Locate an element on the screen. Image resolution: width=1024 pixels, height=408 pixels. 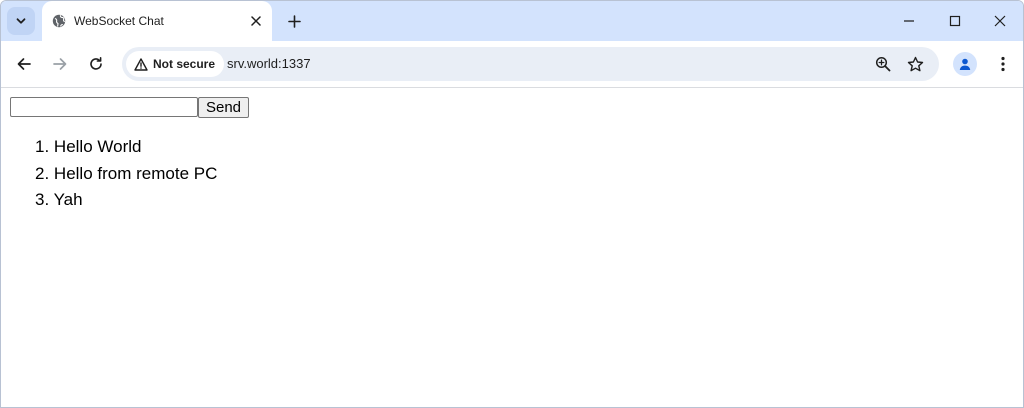
arrow-left-icon is located at coordinates (24, 64).